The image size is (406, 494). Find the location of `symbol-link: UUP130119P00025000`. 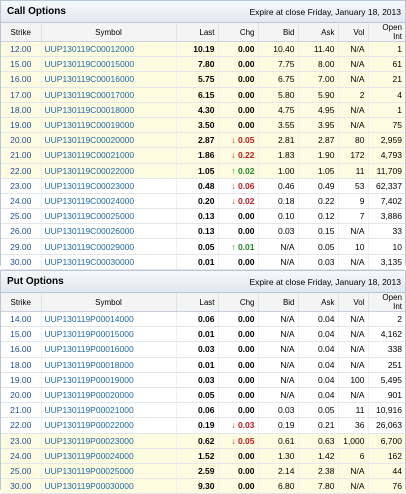

symbol-link: UUP130119P00025000 is located at coordinates (109, 471).